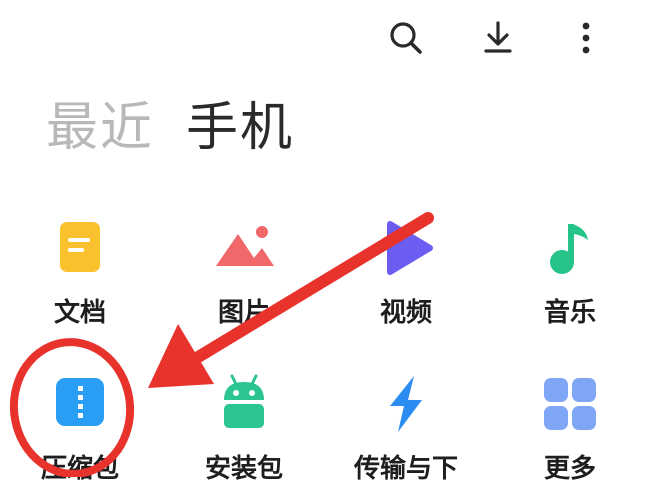 The width and height of the screenshot is (650, 502). I want to click on category-label: 文档, so click(79, 313).